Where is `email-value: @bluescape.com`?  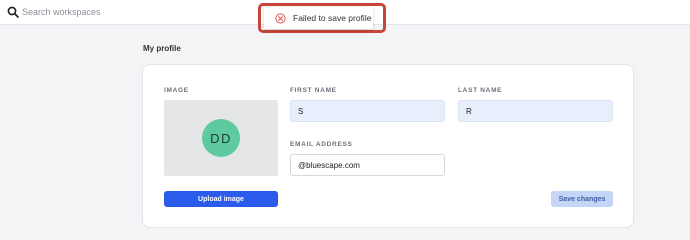 email-value: @bluescape.com is located at coordinates (329, 165).